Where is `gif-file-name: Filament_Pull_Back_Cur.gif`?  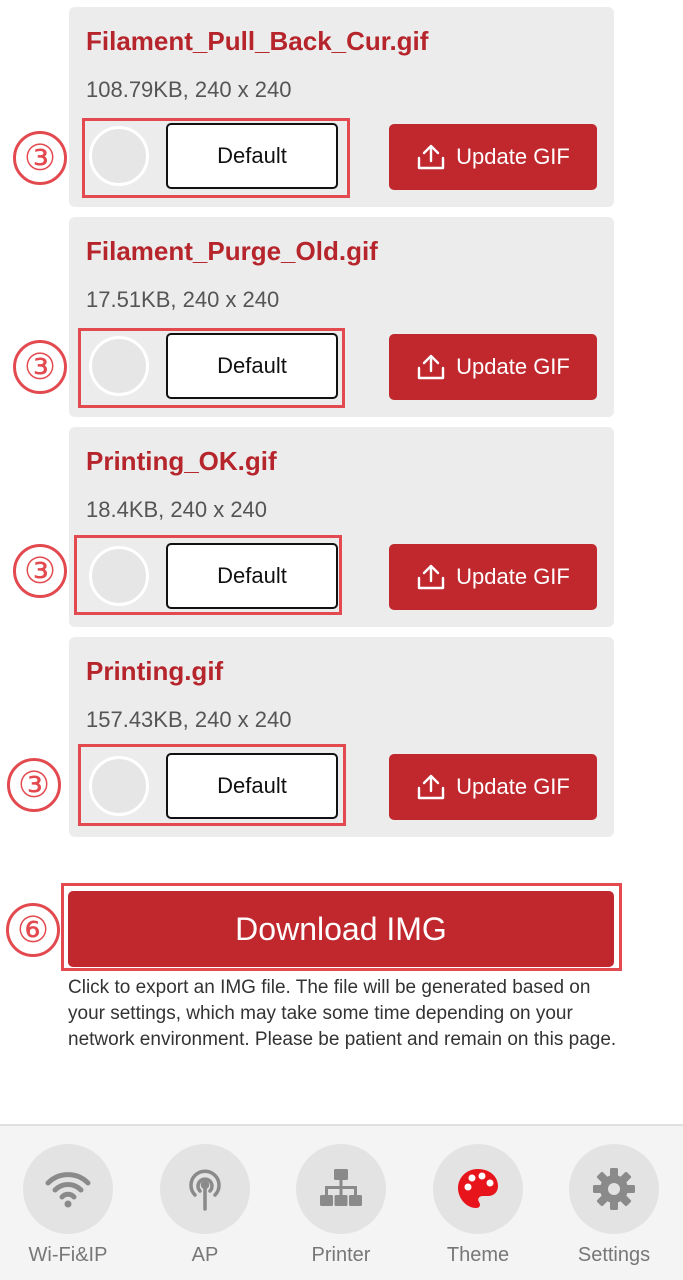 gif-file-name: Filament_Pull_Back_Cur.gif is located at coordinates (257, 41).